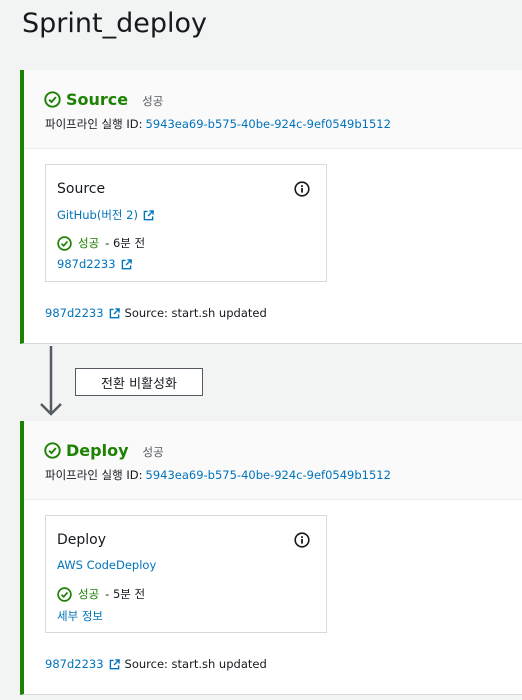 This screenshot has height=700, width=522. What do you see at coordinates (186, 574) in the screenshot?
I see `action-card-deploy: Deploy AWS CodeDeploy 성공 - 5분 전 세부 정보` at bounding box center [186, 574].